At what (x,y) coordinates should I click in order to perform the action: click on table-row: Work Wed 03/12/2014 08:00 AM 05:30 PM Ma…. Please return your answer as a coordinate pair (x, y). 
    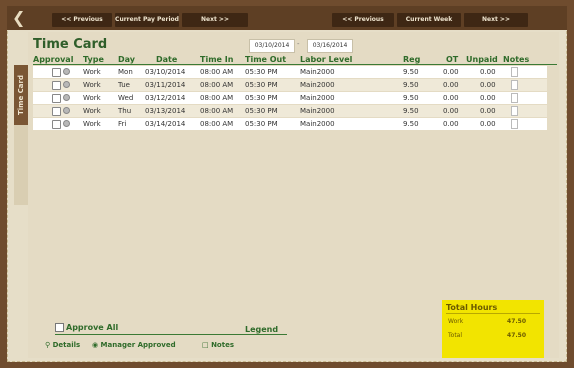
    Looking at the image, I should click on (290, 98).